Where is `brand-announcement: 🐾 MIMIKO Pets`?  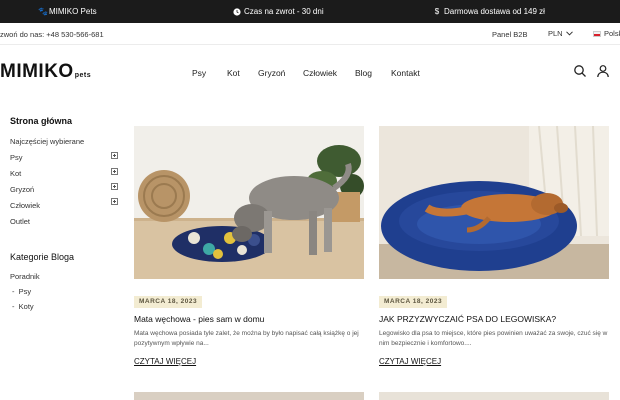 brand-announcement: 🐾 MIMIKO Pets is located at coordinates (67, 11).